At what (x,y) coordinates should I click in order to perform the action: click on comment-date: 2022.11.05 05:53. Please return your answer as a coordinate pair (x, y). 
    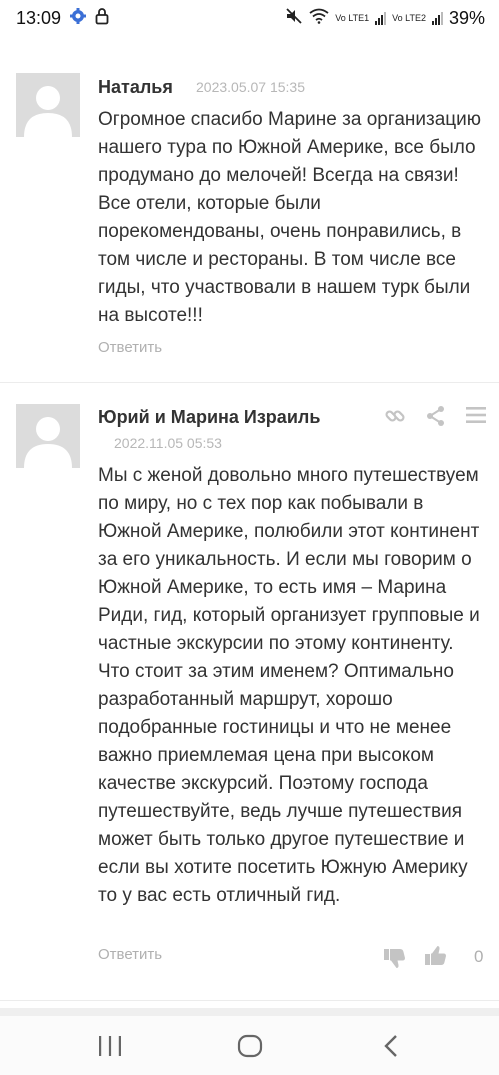
    Looking at the image, I should click on (168, 443).